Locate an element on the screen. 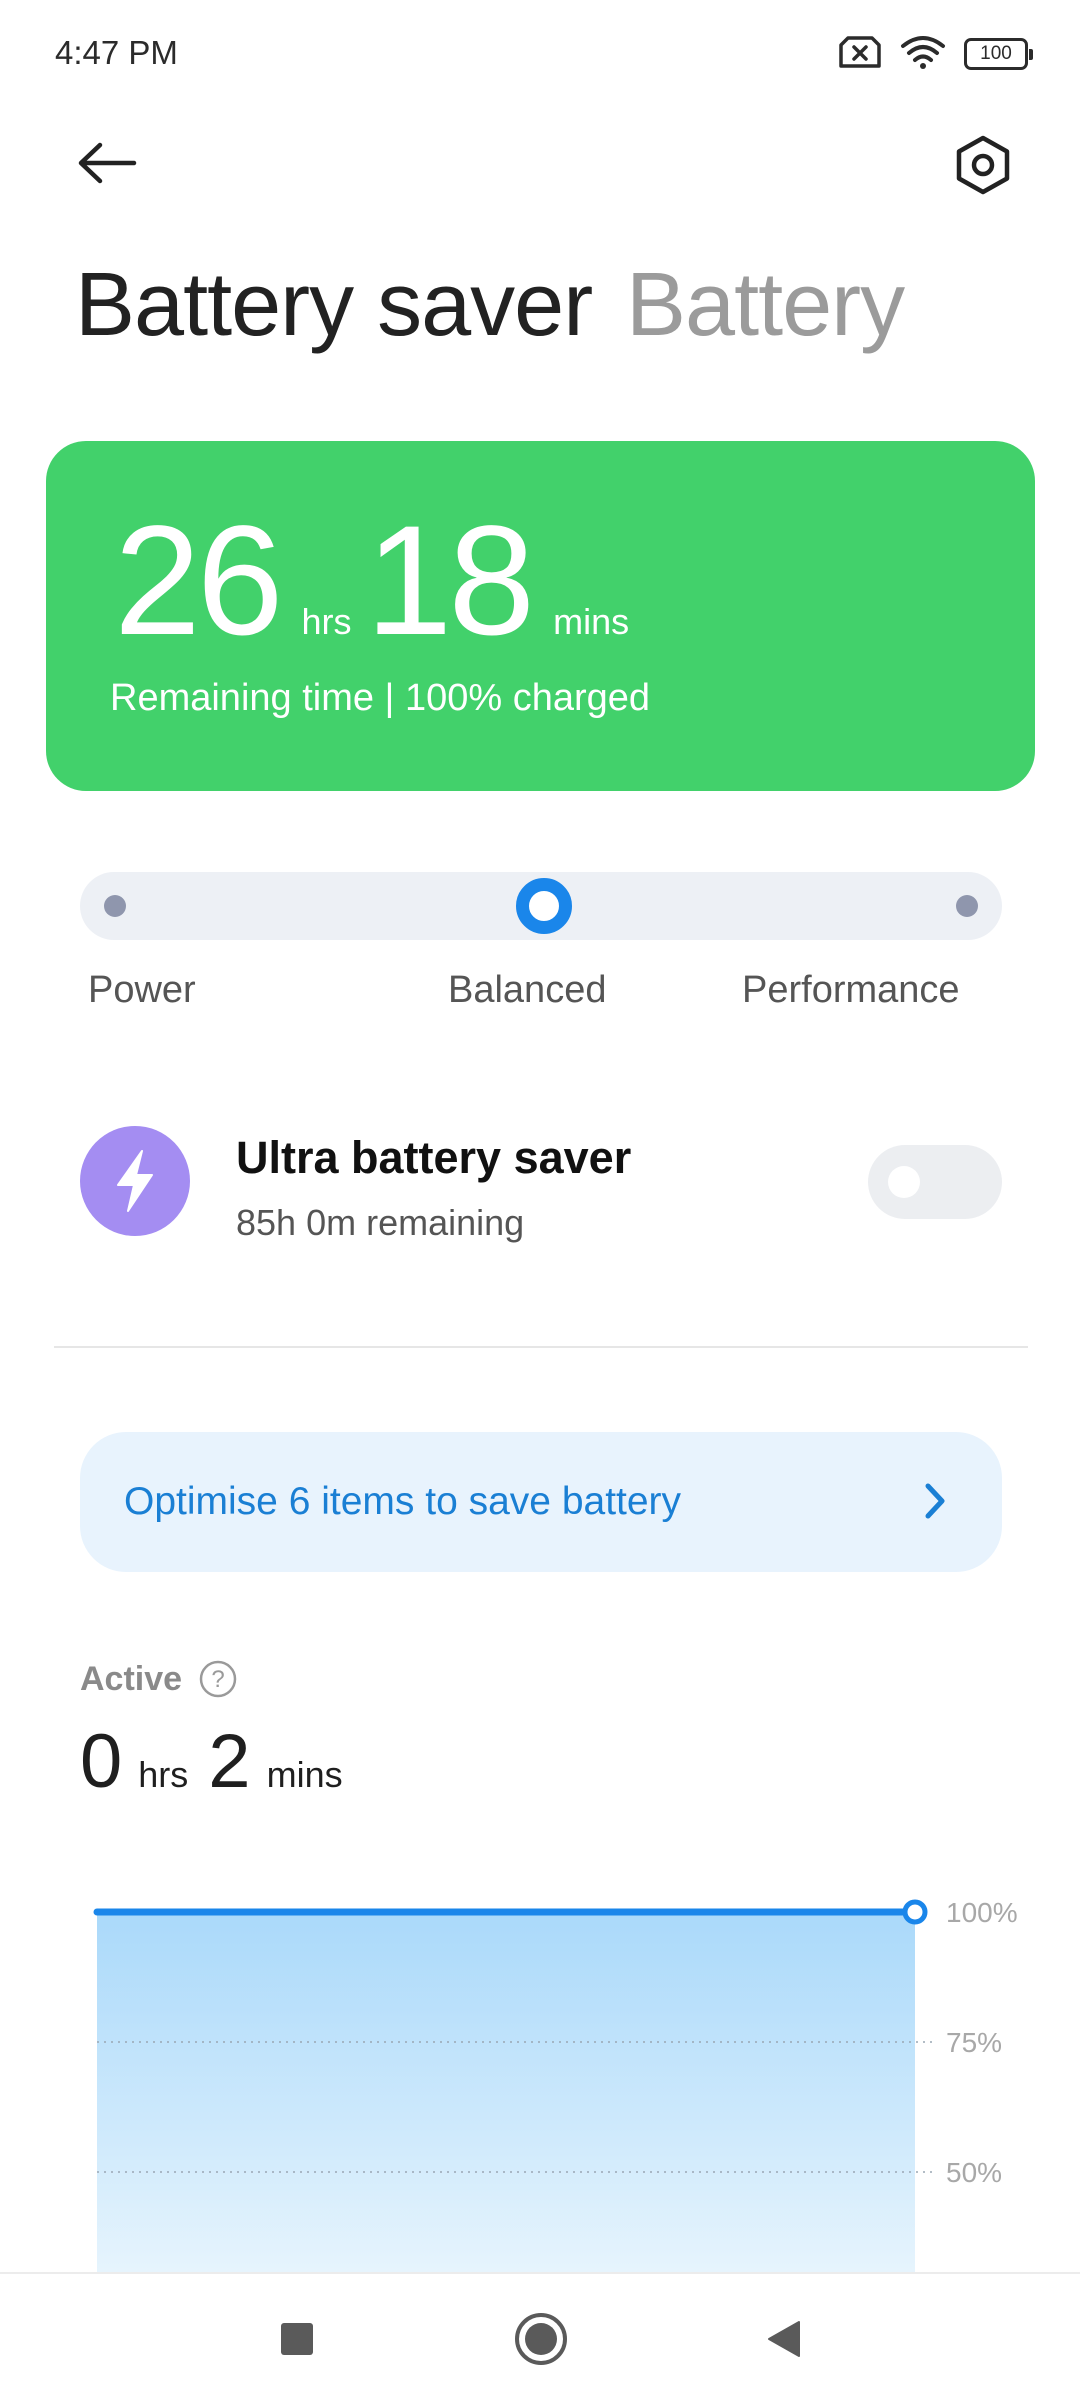 The height and width of the screenshot is (2400, 1080). back-button is located at coordinates (107, 163).